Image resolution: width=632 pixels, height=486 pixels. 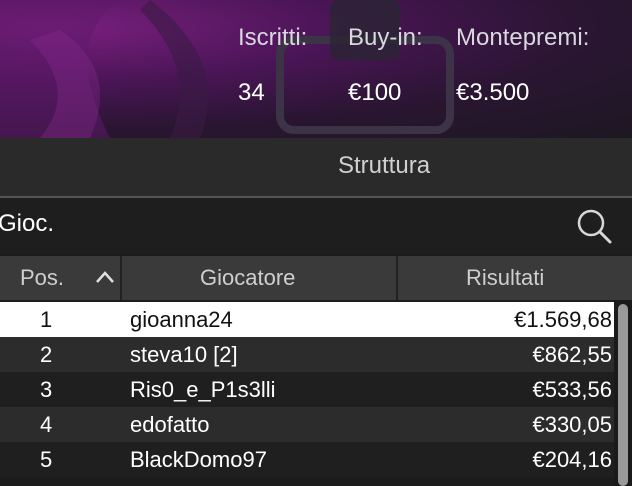 What do you see at coordinates (42, 278) in the screenshot?
I see `column-pos: Pos.` at bounding box center [42, 278].